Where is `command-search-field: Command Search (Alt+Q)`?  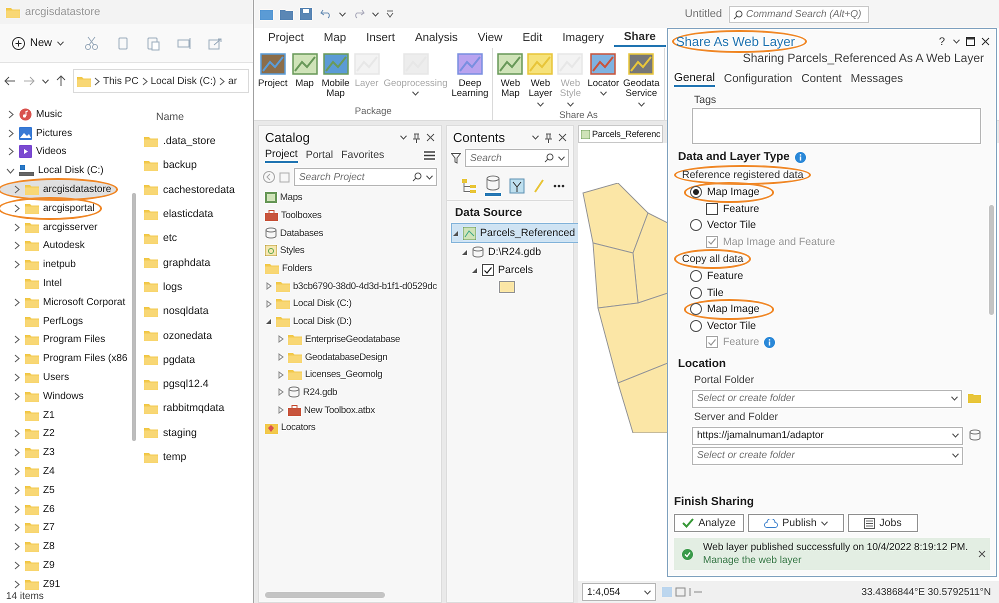
command-search-field: Command Search (Alt+Q) is located at coordinates (799, 14).